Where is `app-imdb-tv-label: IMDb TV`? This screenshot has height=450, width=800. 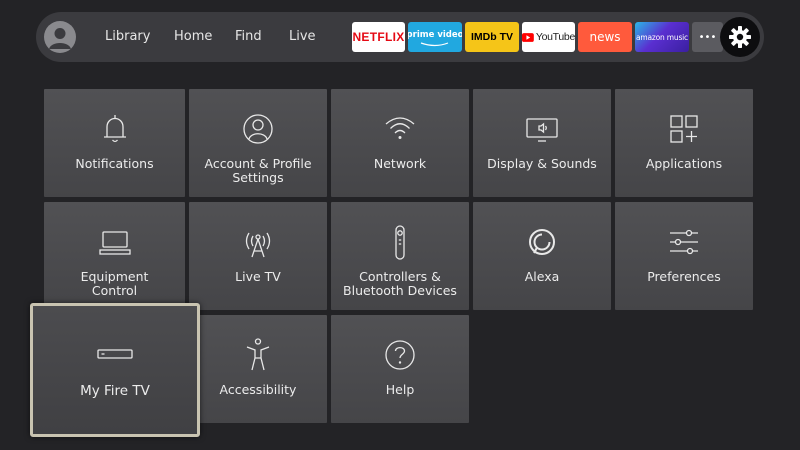
app-imdb-tv-label: IMDb TV is located at coordinates (492, 37).